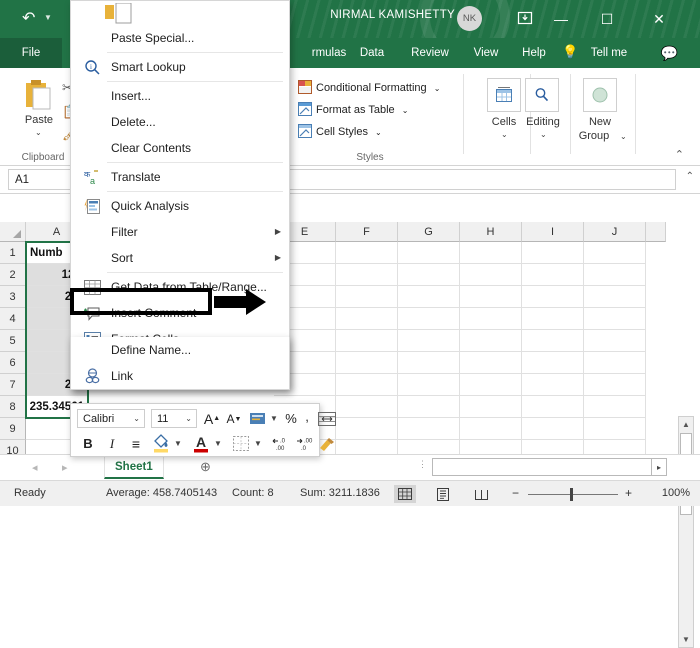  I want to click on context-item-quick-analysis: Quick Analysis, so click(180, 206).